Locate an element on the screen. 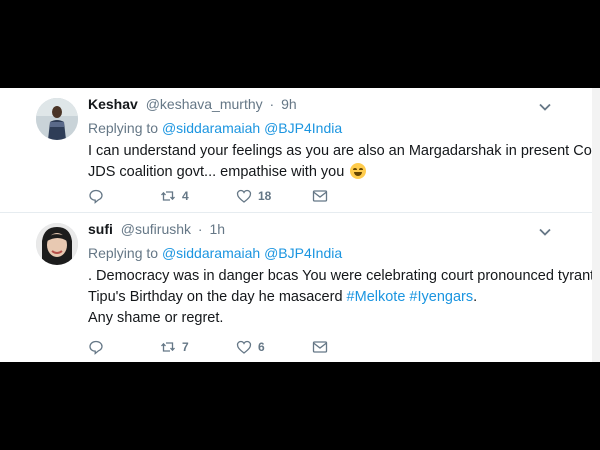 This screenshot has width=600, height=450. period-text: . is located at coordinates (475, 297).